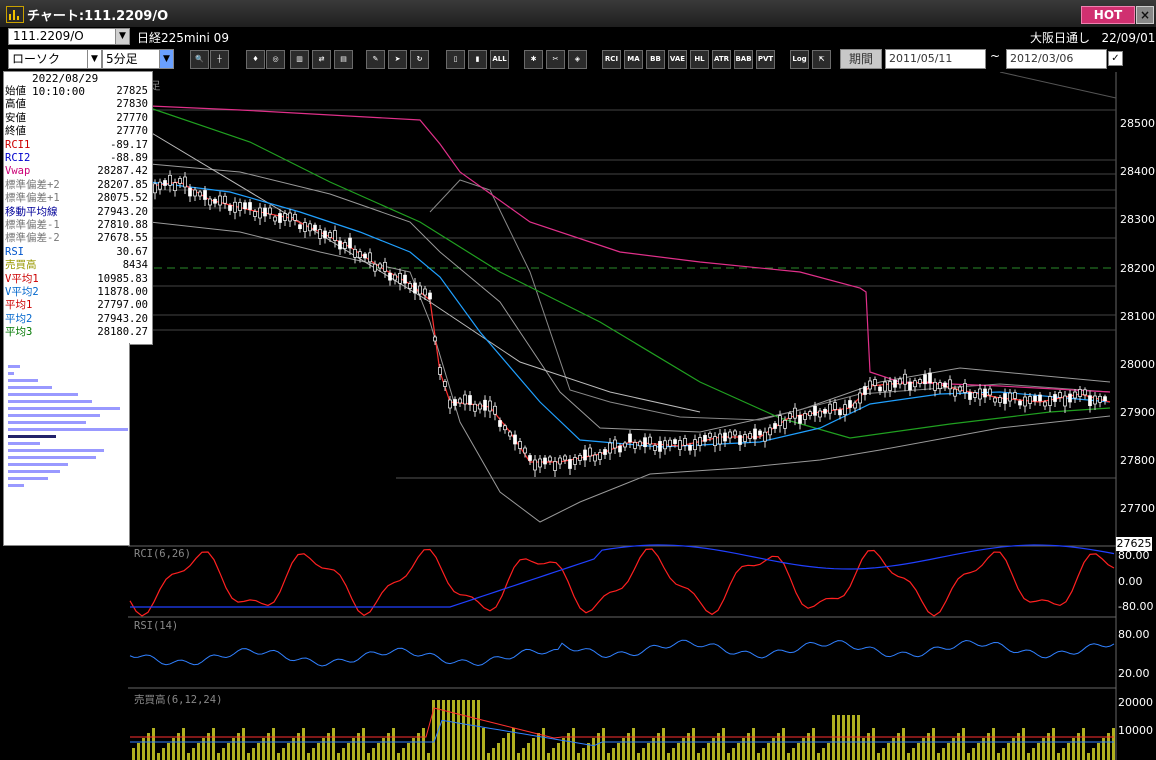  What do you see at coordinates (122, 238) in the screenshot?
I see `info-value: 27678.55` at bounding box center [122, 238].